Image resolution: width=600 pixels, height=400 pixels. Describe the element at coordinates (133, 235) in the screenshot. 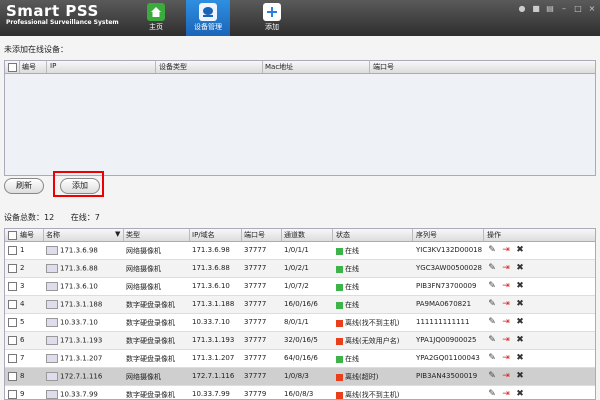

I see `col-type: 类型` at that location.